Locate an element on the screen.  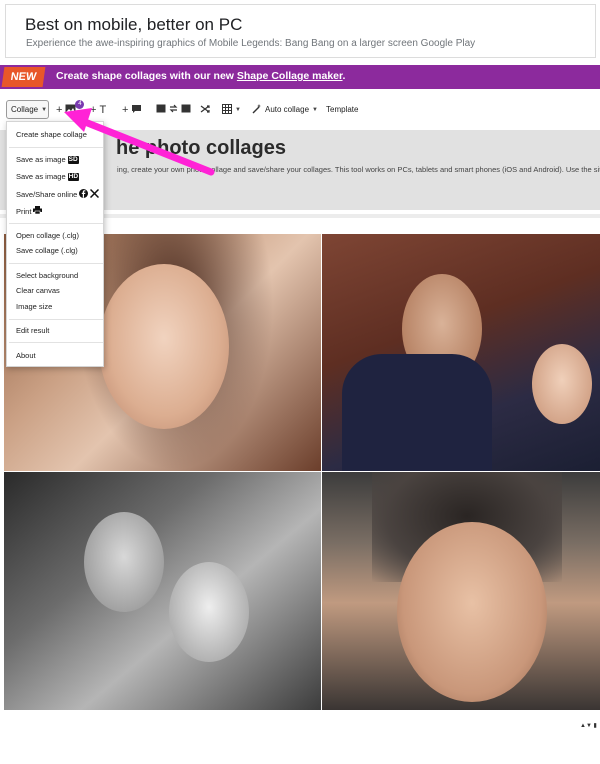
collage-photo-smiling-man is located at coordinates (461, 591).